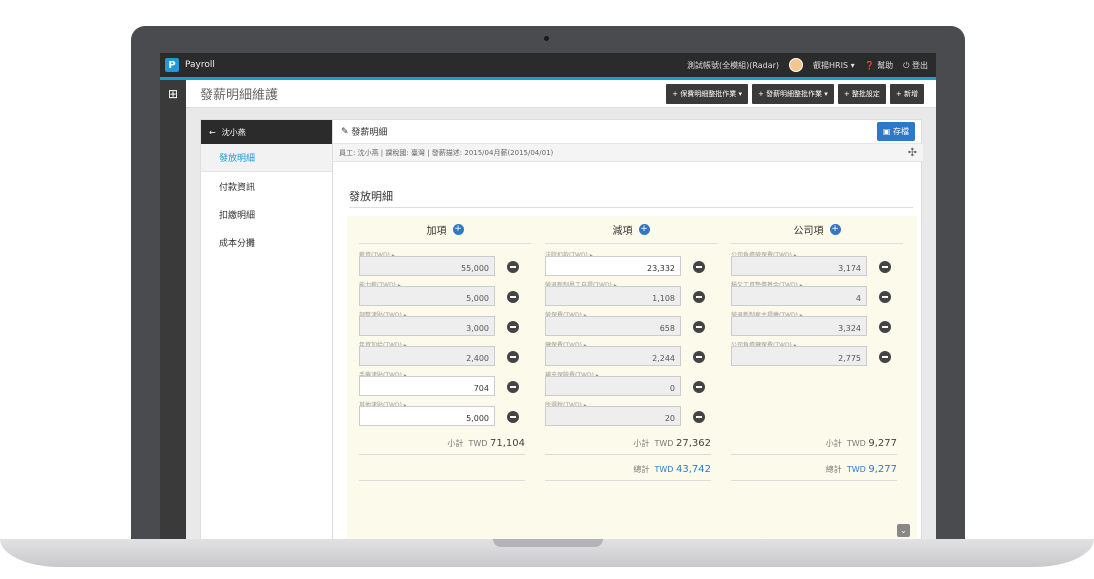 Image resolution: width=1094 pixels, height=579 pixels. I want to click on amount-input: 1,108, so click(613, 296).